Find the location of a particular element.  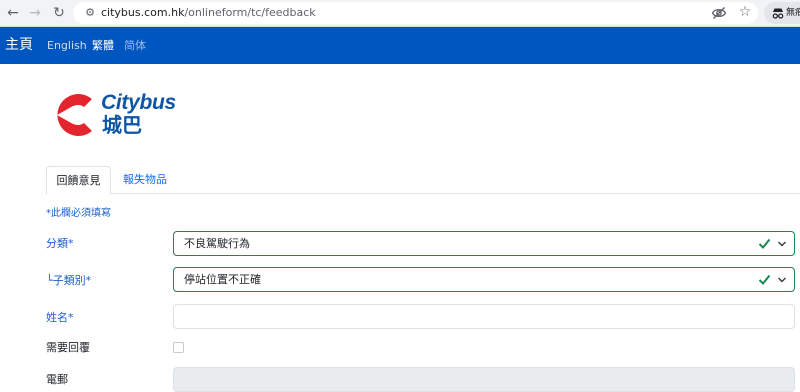

subcategory-label: └子類別* is located at coordinates (69, 280).